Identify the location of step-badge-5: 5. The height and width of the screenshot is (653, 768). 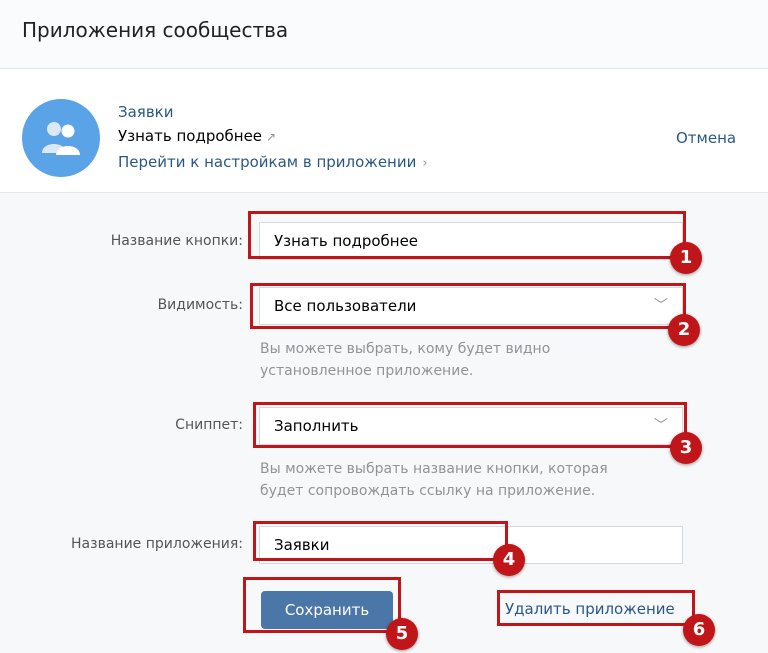
(402, 634).